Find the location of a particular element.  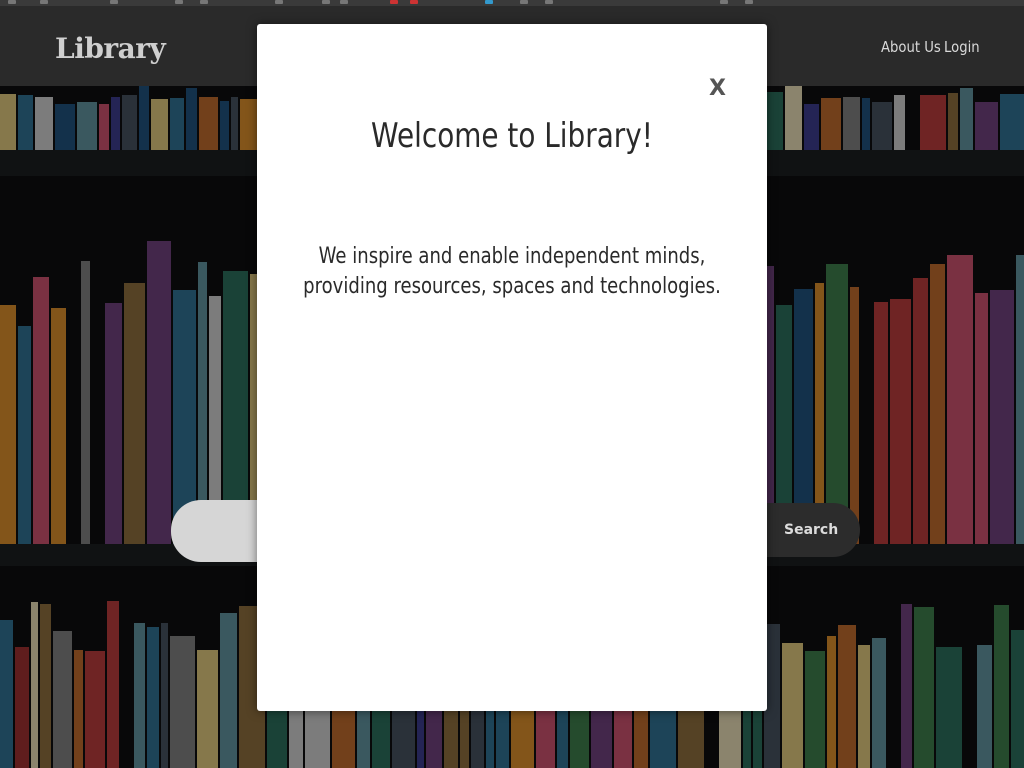

modal-body-line: We inspire and enable independent minds, is located at coordinates (512, 256).